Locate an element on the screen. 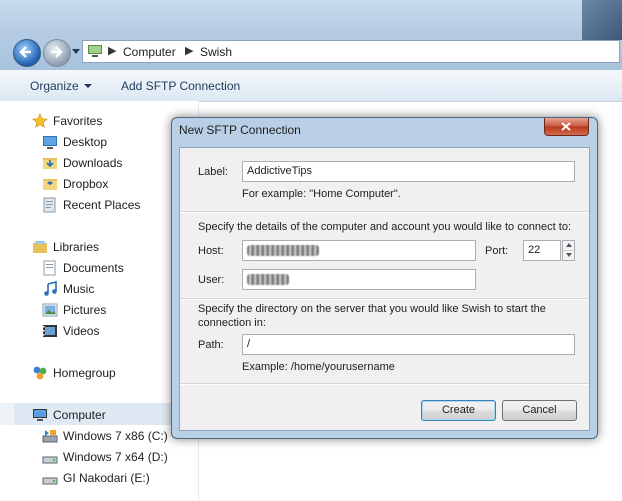 Image resolution: width=622 pixels, height=501 pixels. host-field is located at coordinates (359, 250).